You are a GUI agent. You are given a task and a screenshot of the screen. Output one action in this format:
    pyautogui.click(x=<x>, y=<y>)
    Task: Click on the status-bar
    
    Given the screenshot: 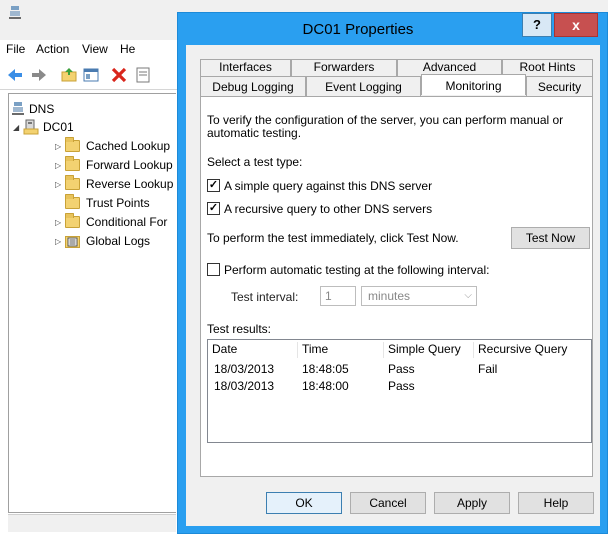 What is the action you would take?
    pyautogui.click(x=92, y=523)
    